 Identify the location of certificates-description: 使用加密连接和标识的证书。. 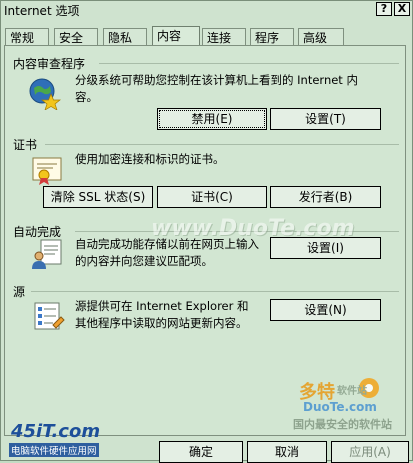
(150, 159).